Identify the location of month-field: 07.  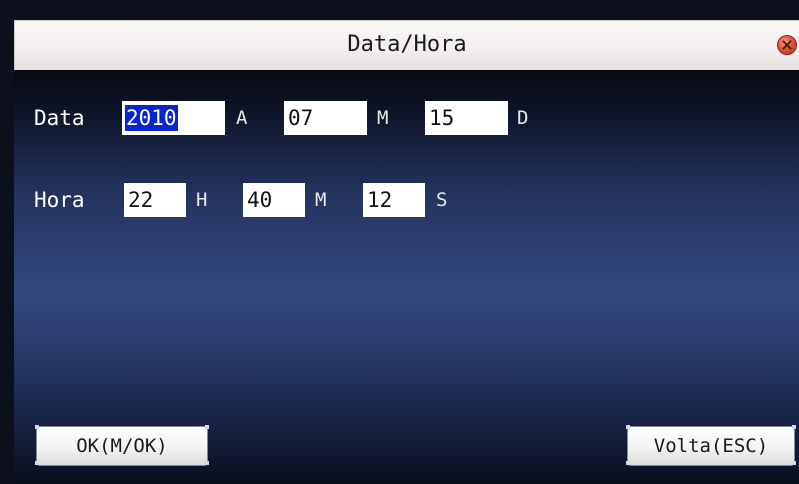
(325, 118).